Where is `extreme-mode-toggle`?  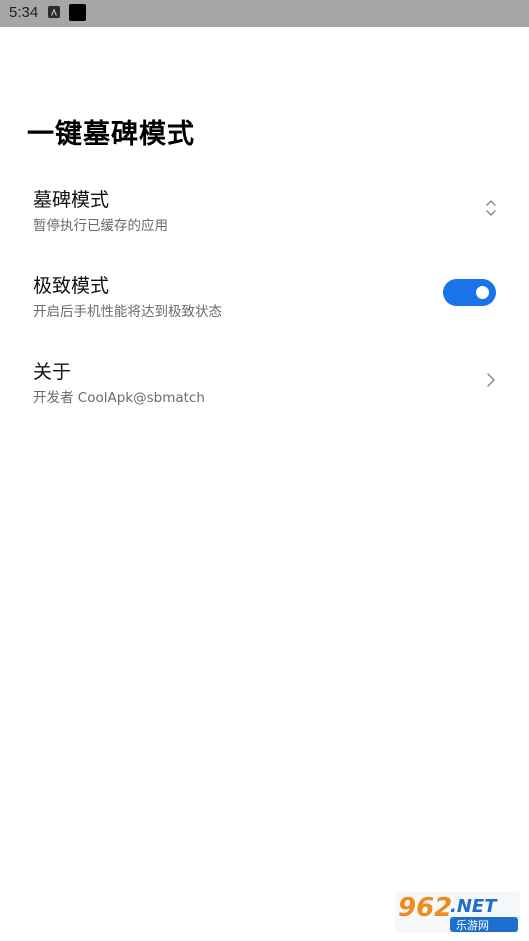 extreme-mode-toggle is located at coordinates (469, 292).